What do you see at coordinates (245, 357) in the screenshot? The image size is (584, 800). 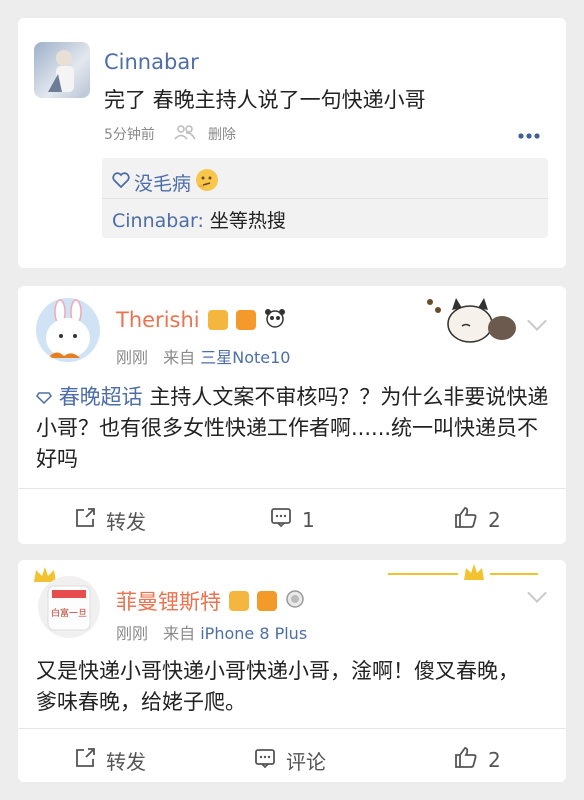 I see `post-source: 三星Note10` at bounding box center [245, 357].